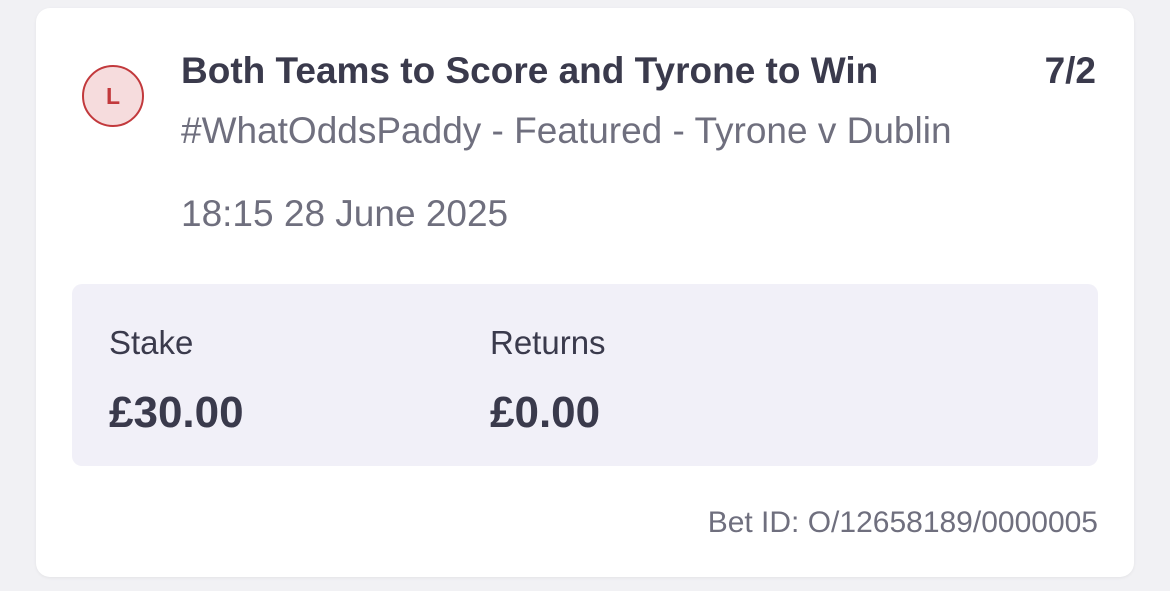 The height and width of the screenshot is (591, 1170). I want to click on selection-title: Both Teams to Score and Tyrone to Win, so click(530, 70).